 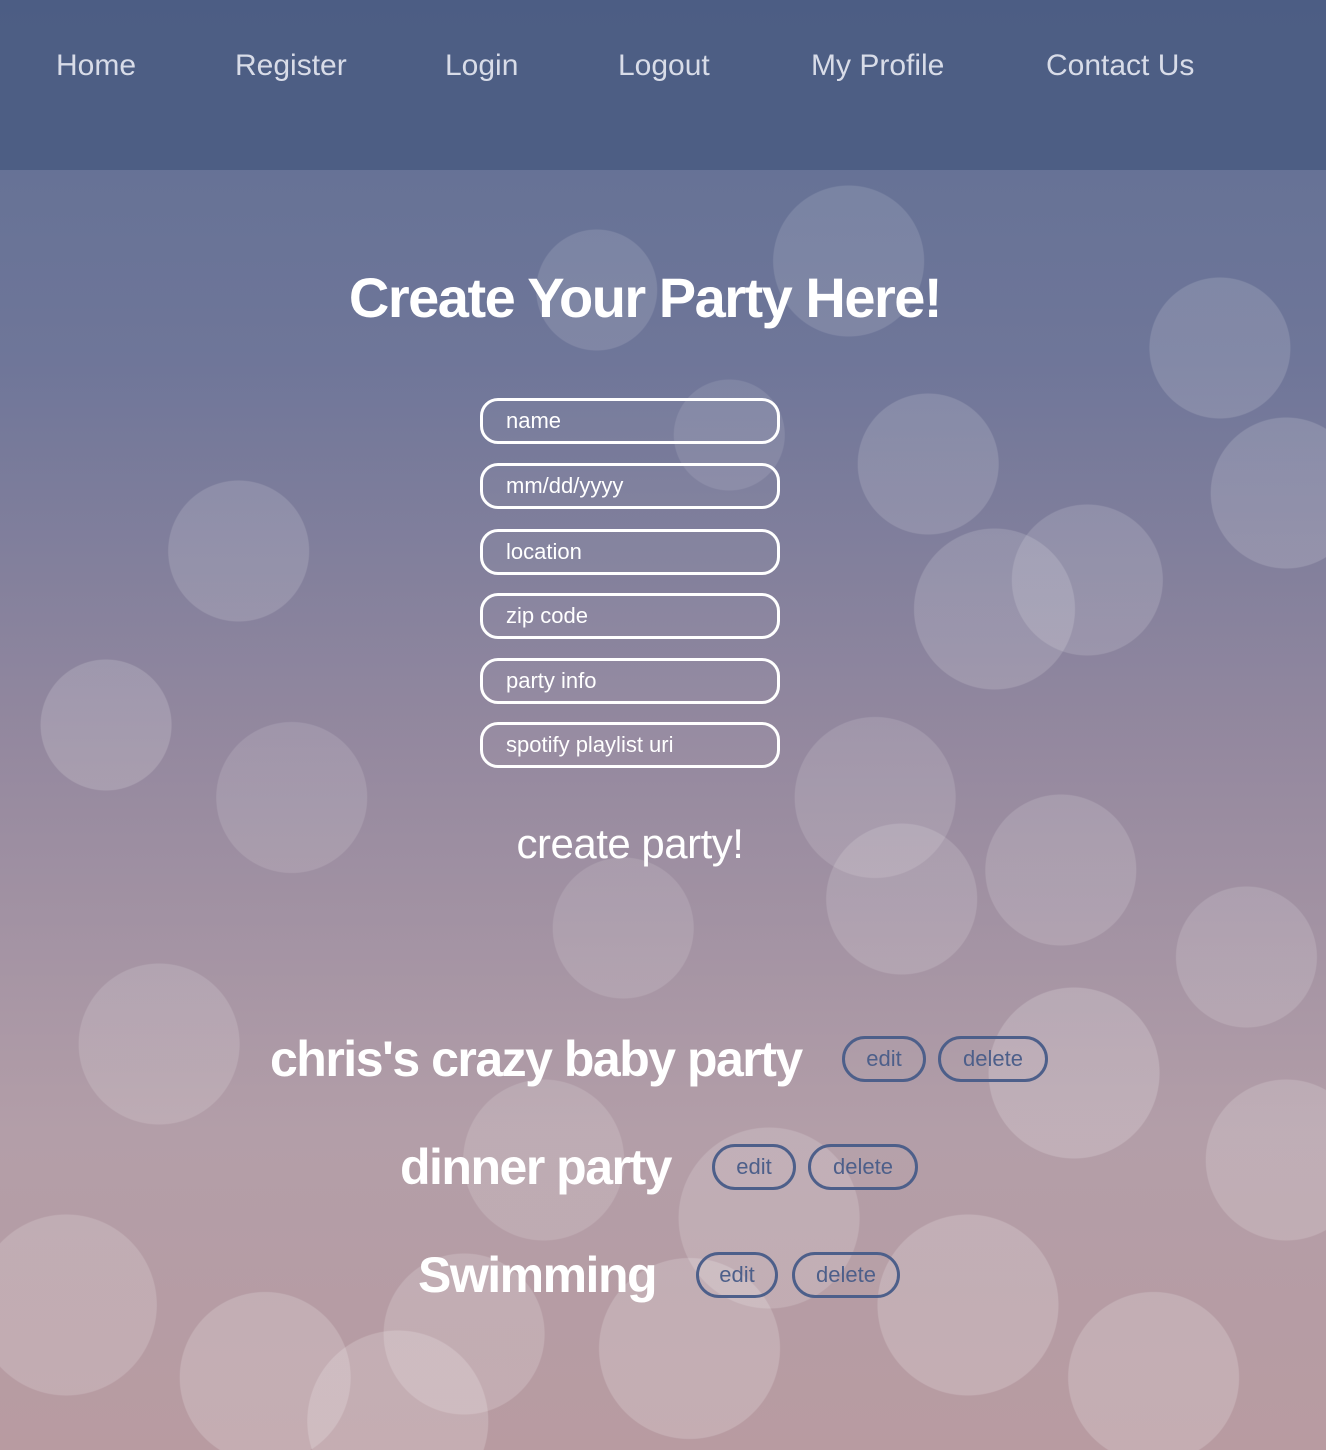 What do you see at coordinates (645, 297) in the screenshot?
I see `page-title: Create Your Party Here!` at bounding box center [645, 297].